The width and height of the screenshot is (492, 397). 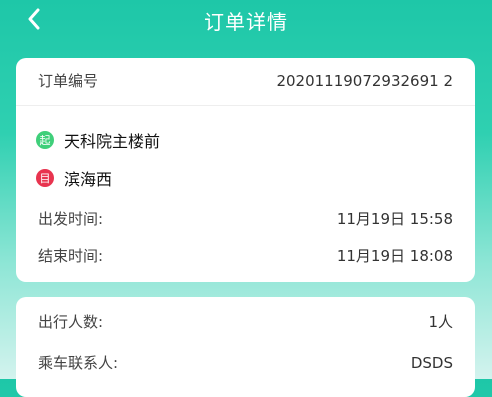 What do you see at coordinates (45, 140) in the screenshot?
I see `origin-badge: 起` at bounding box center [45, 140].